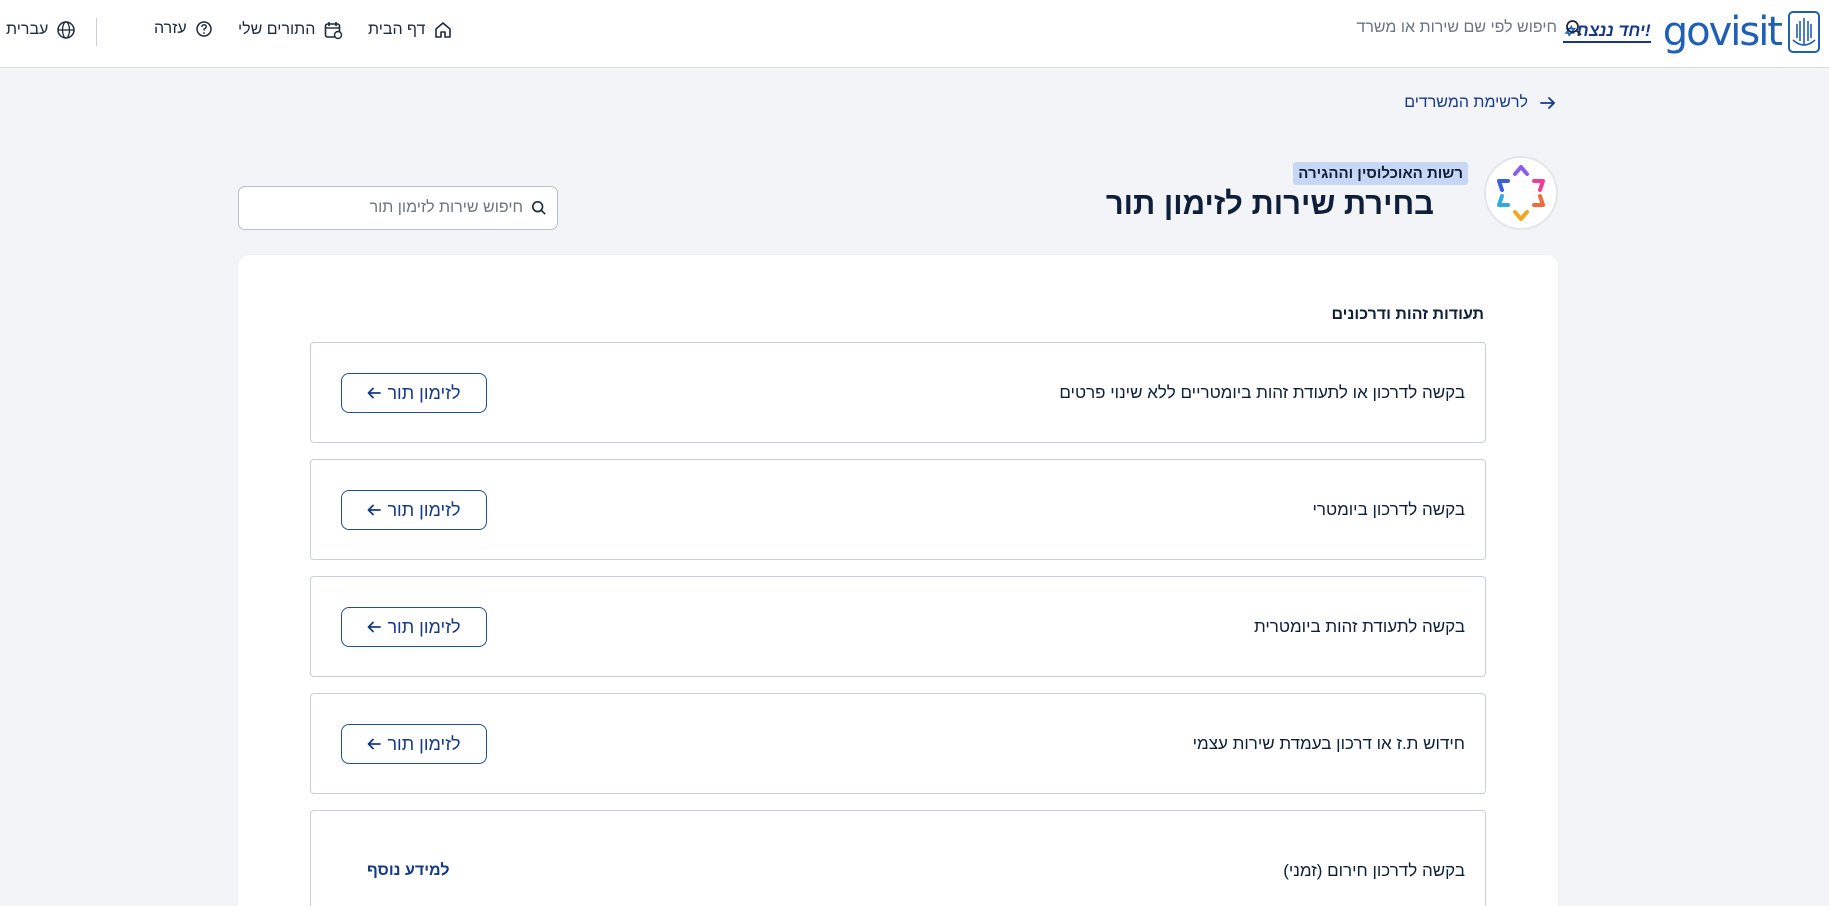 The image size is (1829, 906). I want to click on back-link-label: לרשימת המשרדים, so click(1466, 102).